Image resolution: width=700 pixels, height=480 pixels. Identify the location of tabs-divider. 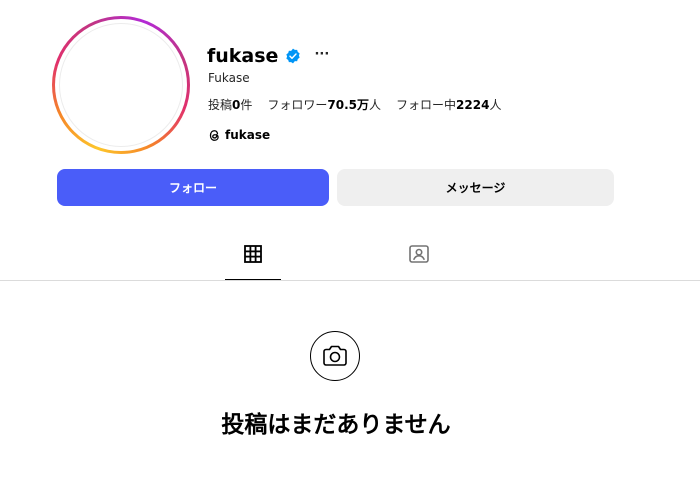
(350, 280).